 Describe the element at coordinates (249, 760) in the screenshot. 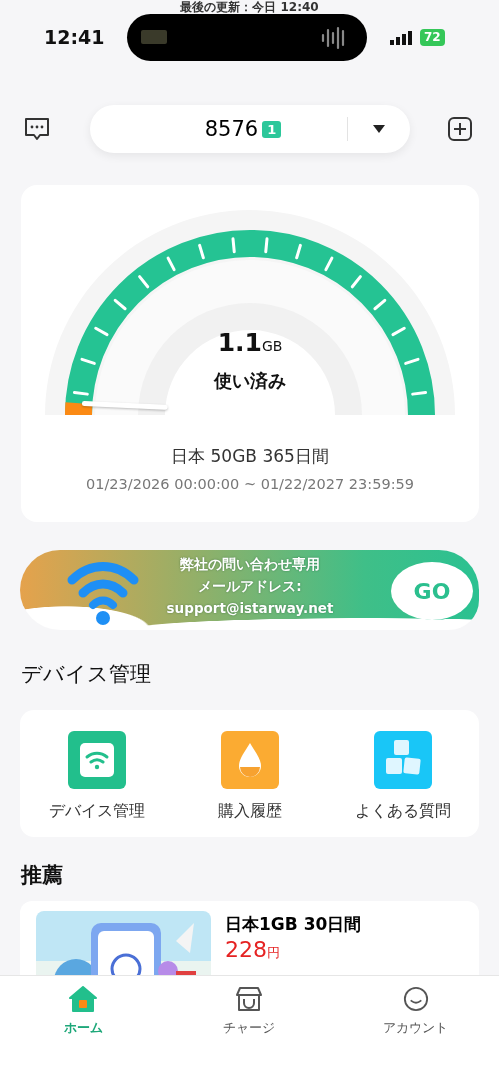

I see `drop-icon` at that location.